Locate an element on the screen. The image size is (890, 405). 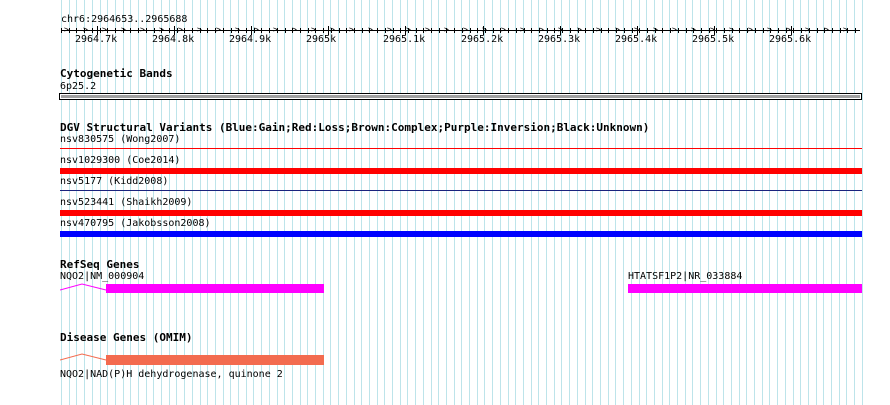
cytoband-bar is located at coordinates (460, 96).